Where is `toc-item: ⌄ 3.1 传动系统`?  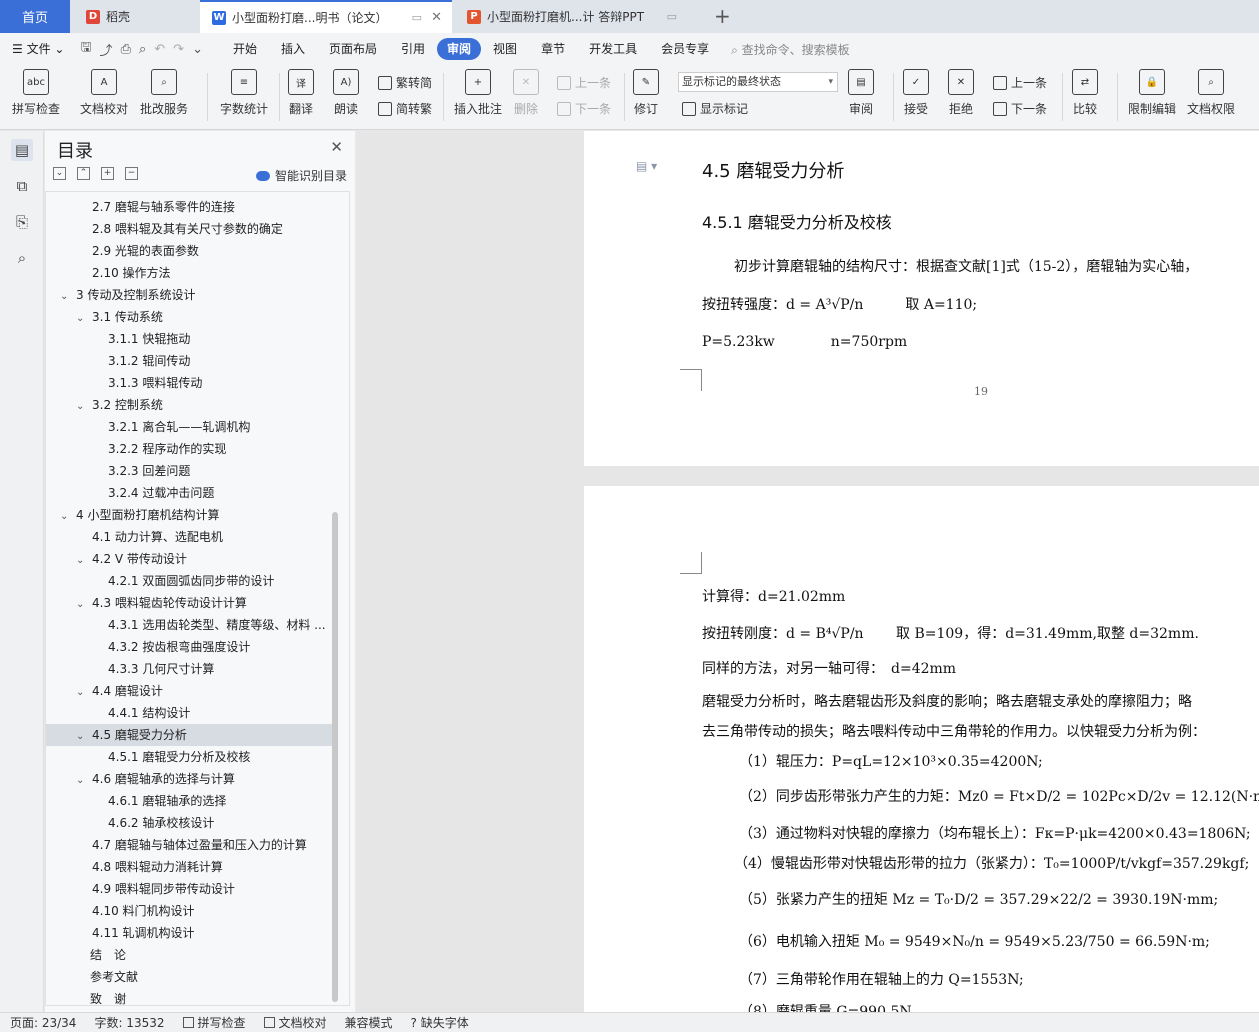 toc-item: ⌄ 3.1 传动系统 is located at coordinates (190, 317).